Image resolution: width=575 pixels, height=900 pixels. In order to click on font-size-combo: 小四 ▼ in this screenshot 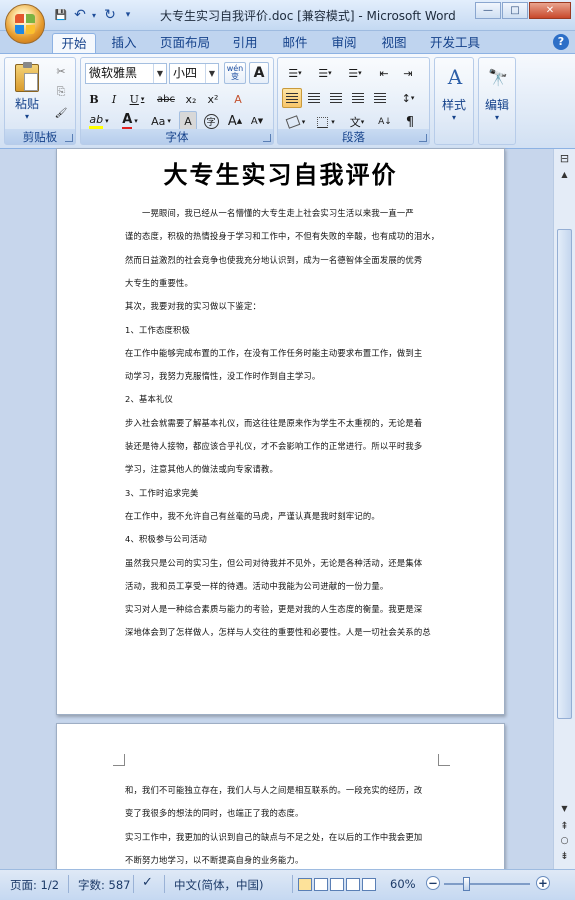, I will do `click(194, 73)`.